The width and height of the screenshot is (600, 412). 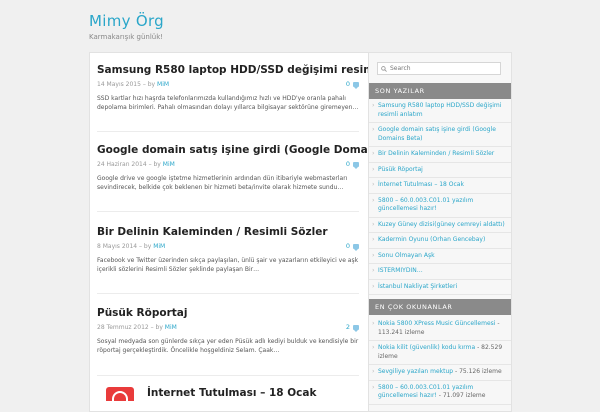 I want to click on recent-posts-title: SON YAZILAR, so click(x=440, y=91).